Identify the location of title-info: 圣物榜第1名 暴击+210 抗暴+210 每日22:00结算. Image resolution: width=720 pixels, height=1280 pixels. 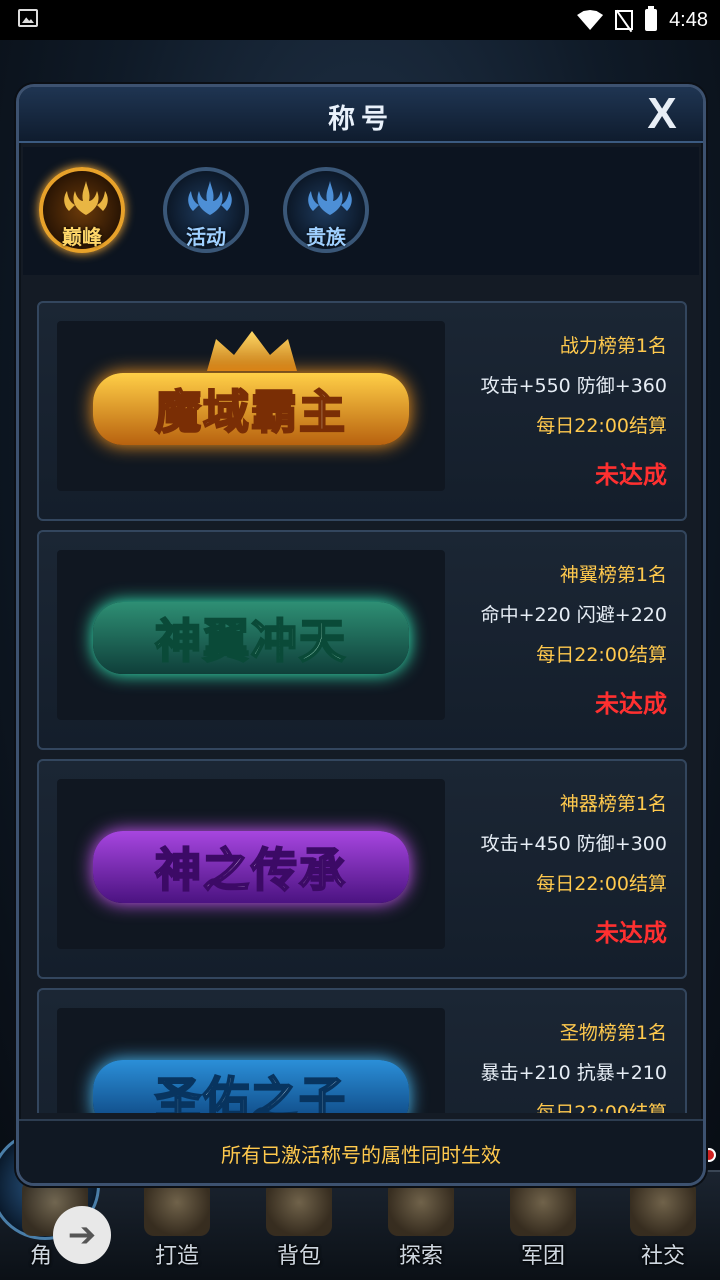
(557, 1065).